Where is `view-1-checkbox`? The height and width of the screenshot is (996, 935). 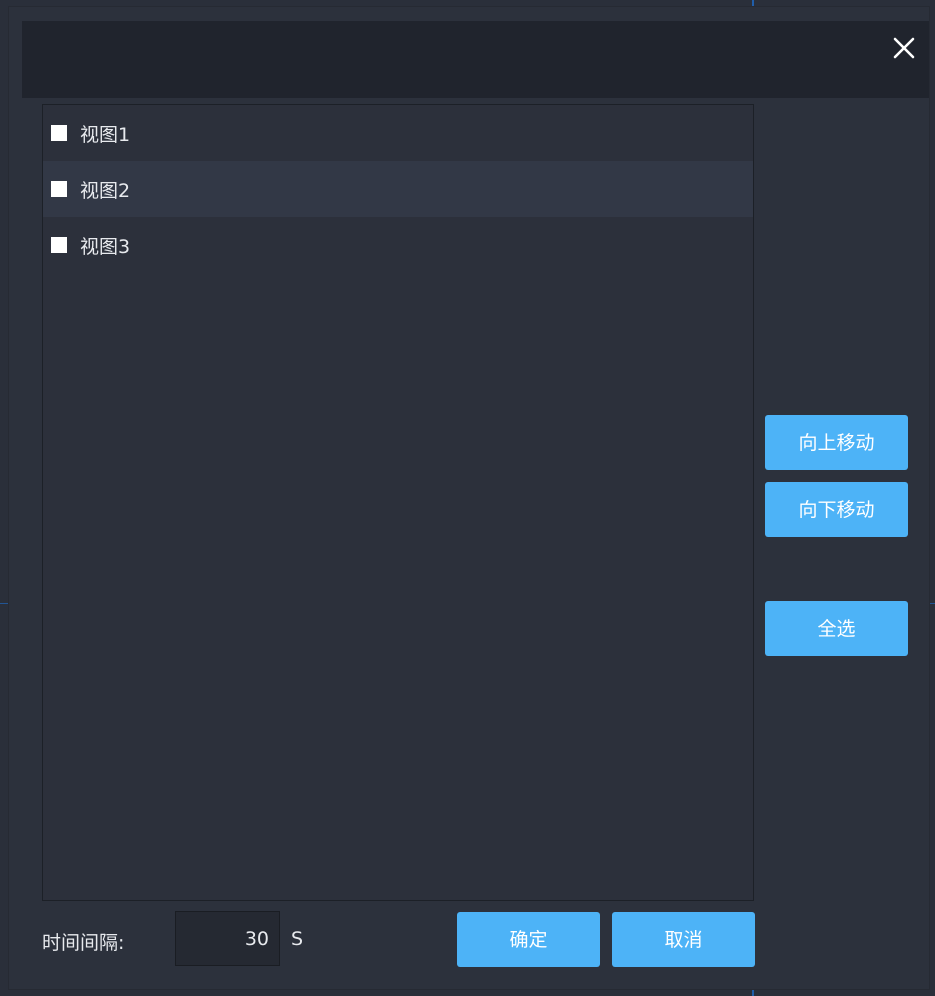 view-1-checkbox is located at coordinates (59, 133).